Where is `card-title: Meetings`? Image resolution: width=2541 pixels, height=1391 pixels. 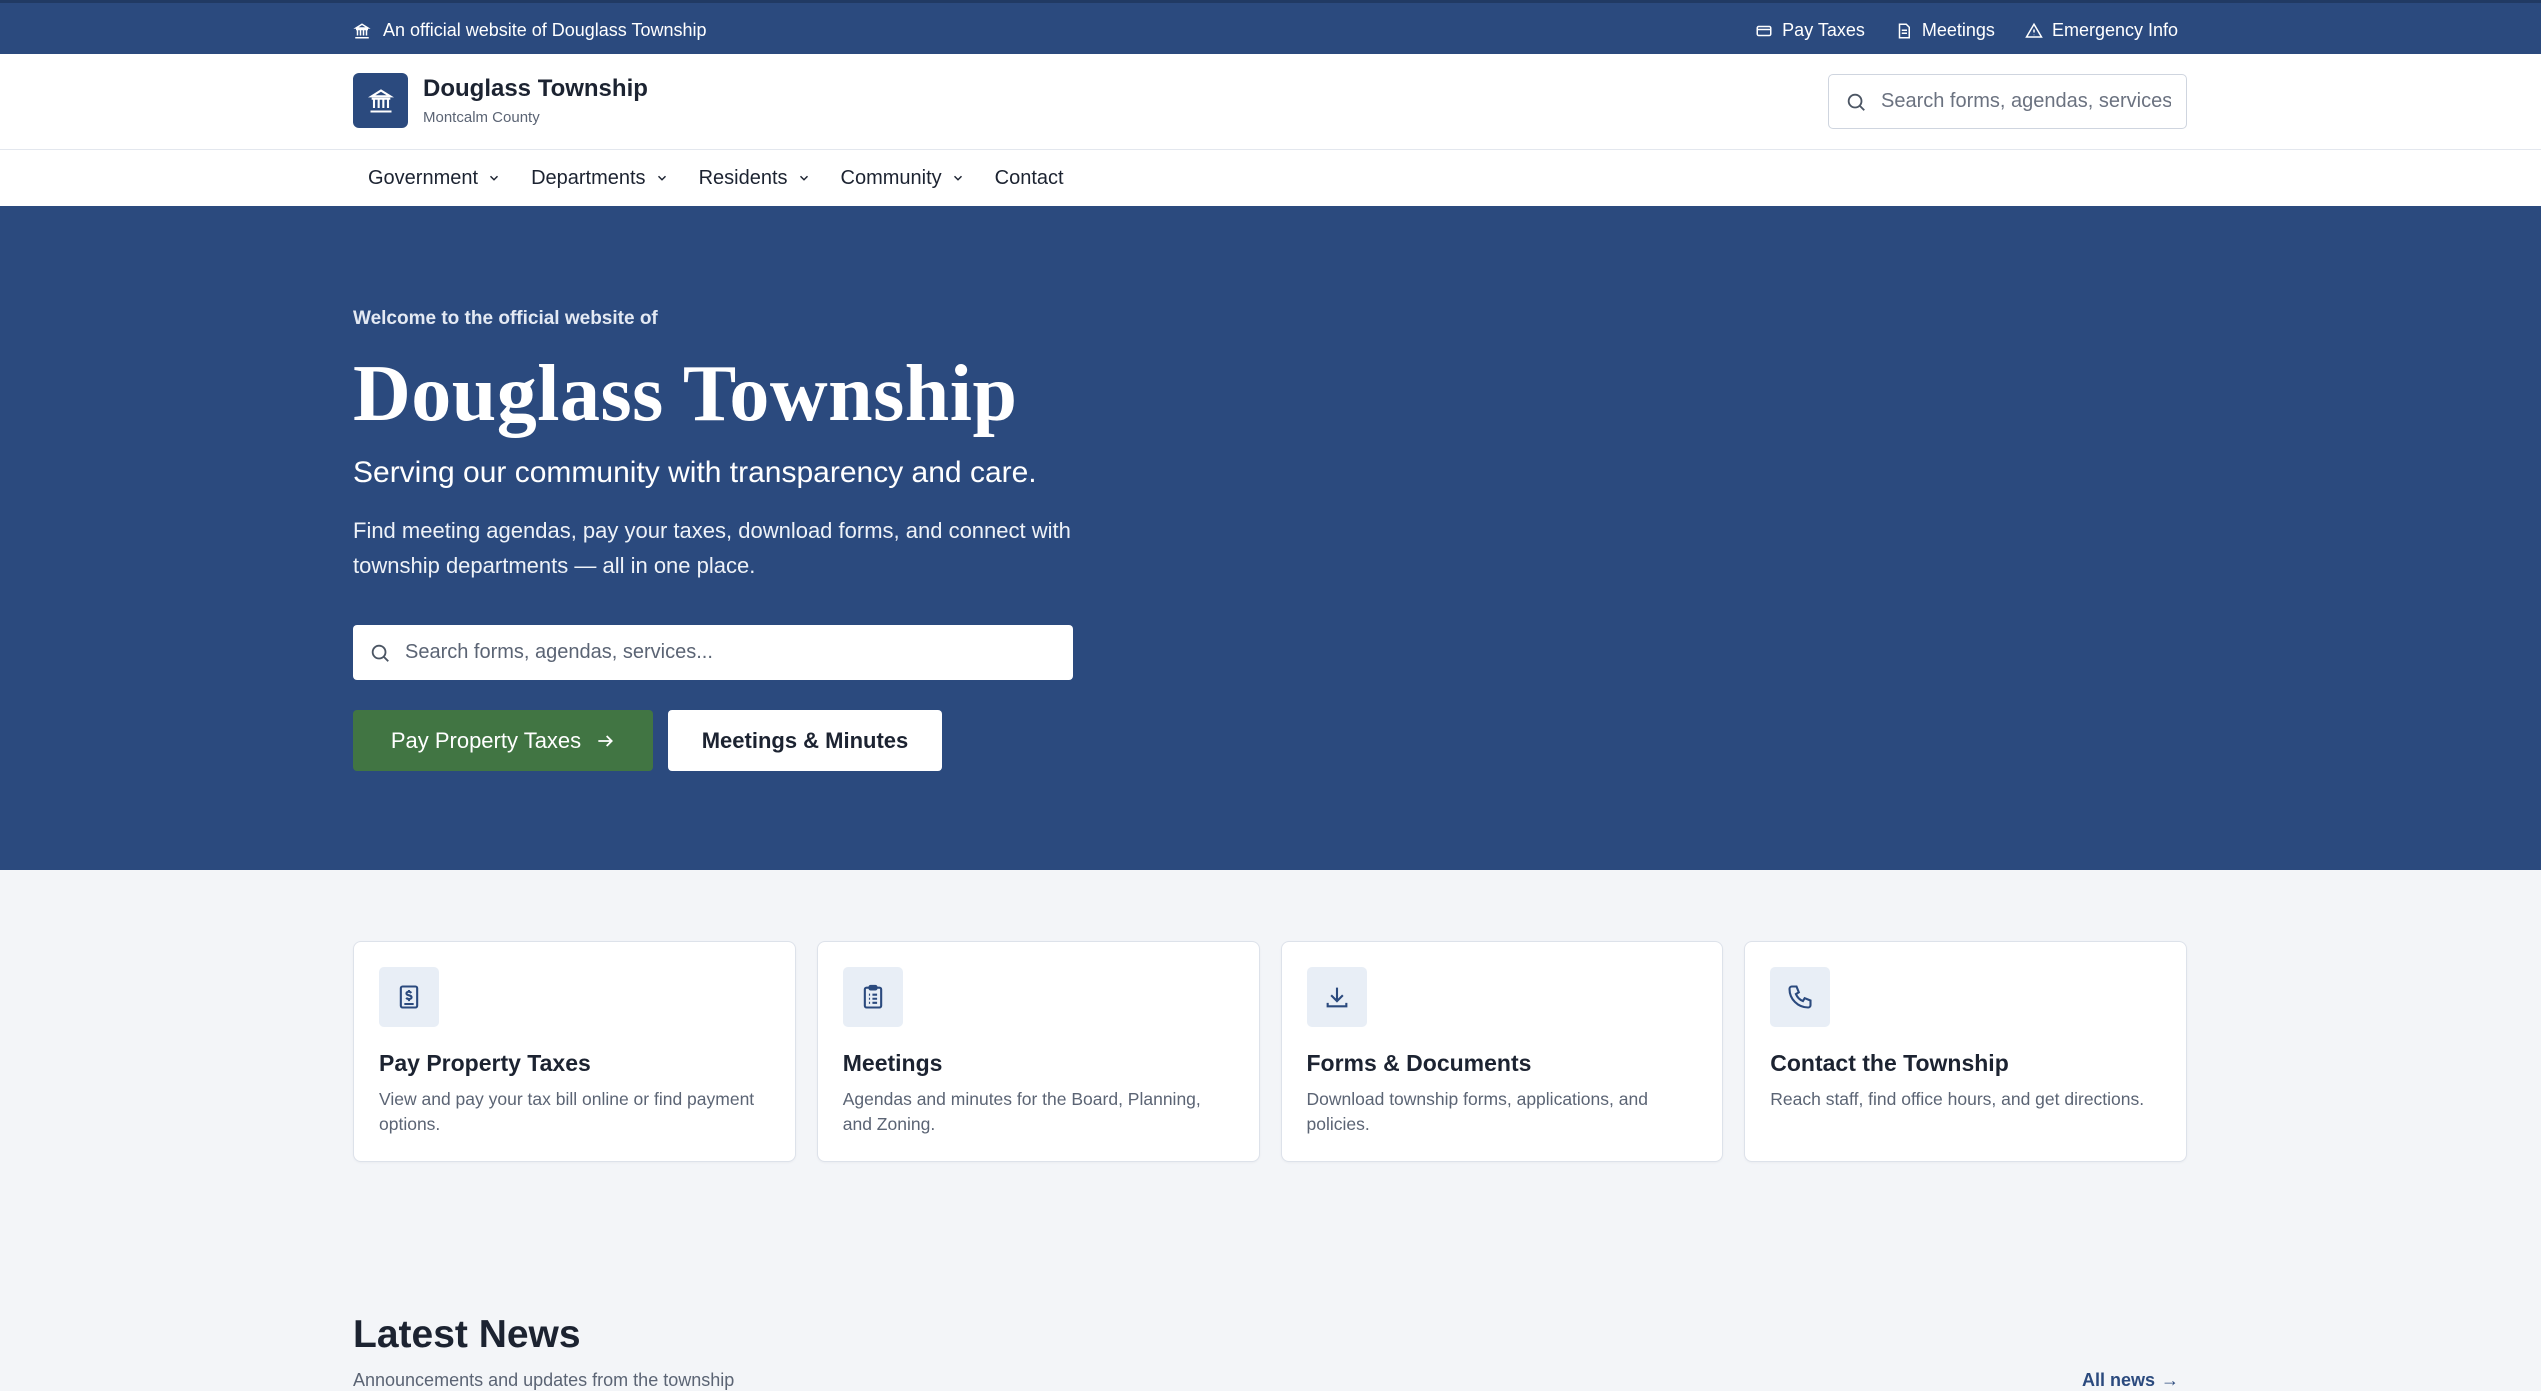
card-title: Meetings is located at coordinates (892, 1063).